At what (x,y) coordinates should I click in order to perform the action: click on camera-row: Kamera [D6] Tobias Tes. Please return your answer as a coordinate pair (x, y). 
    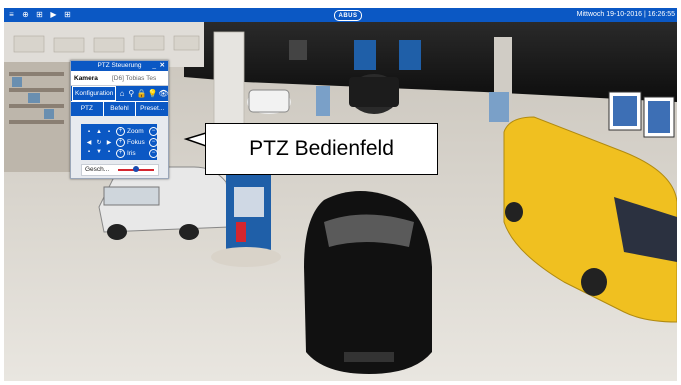
    Looking at the image, I should click on (119, 78).